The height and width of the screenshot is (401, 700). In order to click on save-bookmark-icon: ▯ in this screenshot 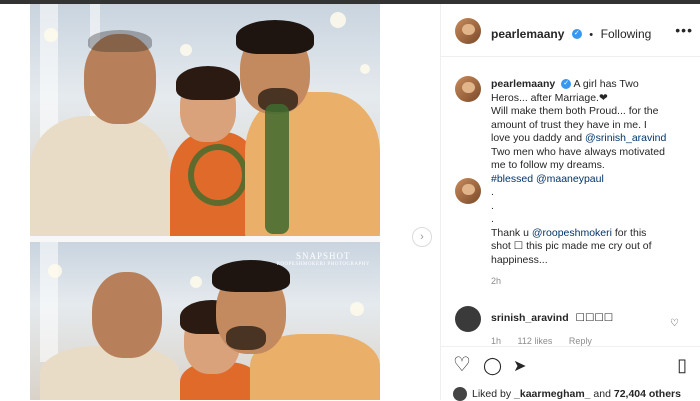, I will do `click(682, 365)`.